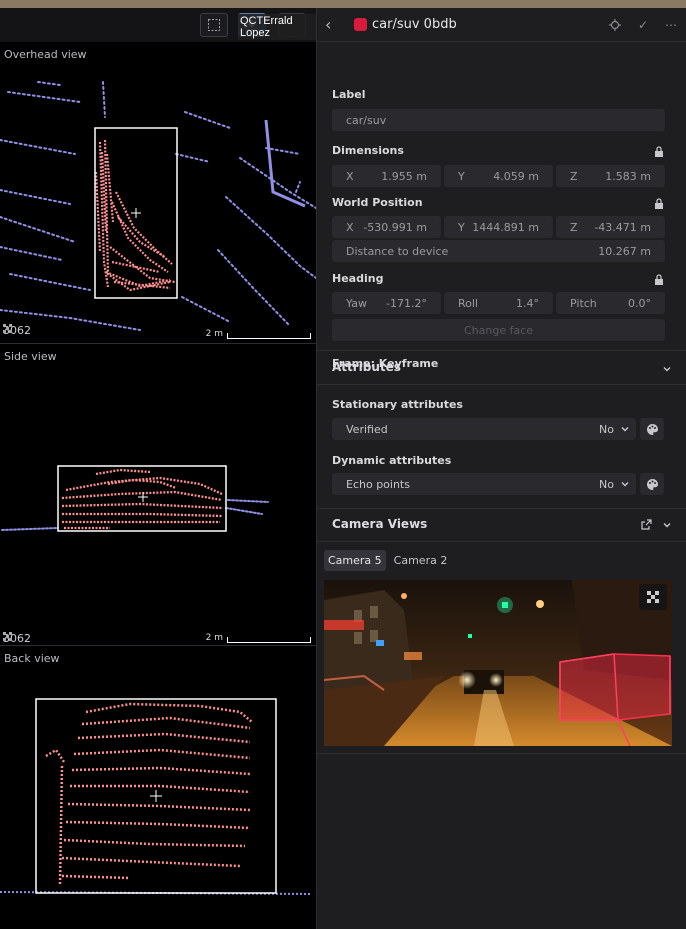 This screenshot has width=686, height=929. What do you see at coordinates (366, 367) in the screenshot?
I see `attributes-header: Attributes` at bounding box center [366, 367].